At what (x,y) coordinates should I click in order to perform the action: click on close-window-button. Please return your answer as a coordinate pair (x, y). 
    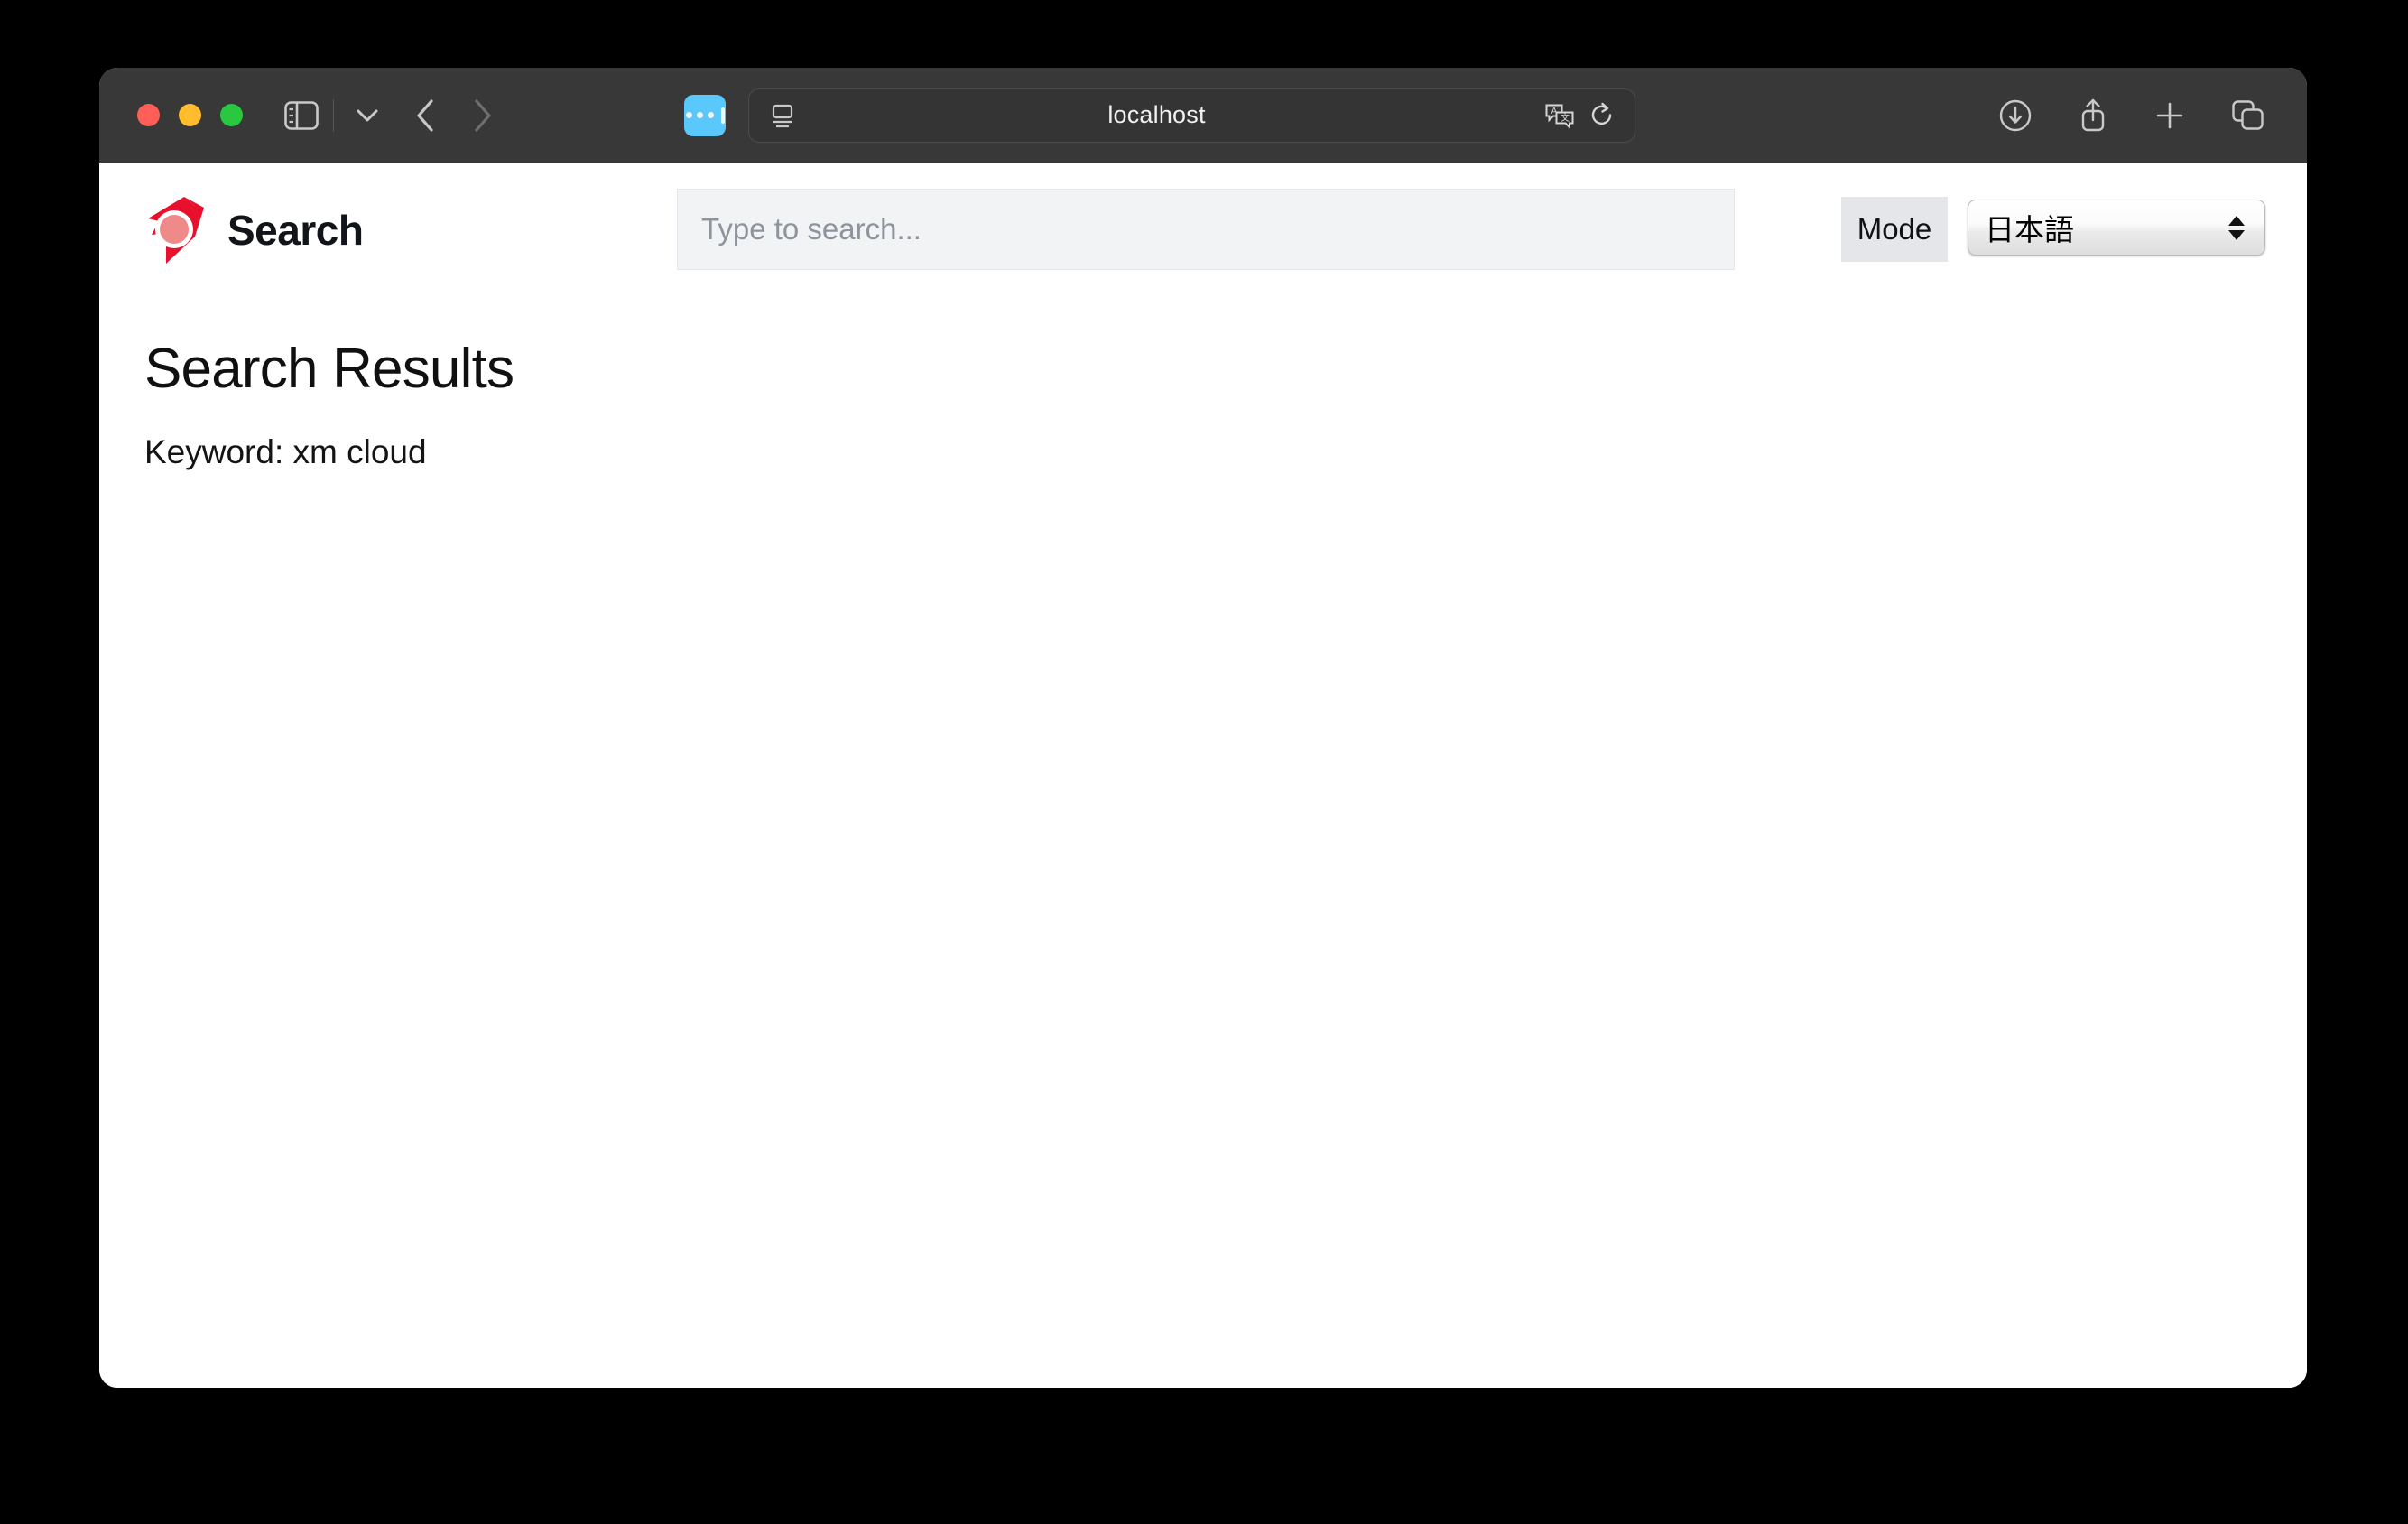
    Looking at the image, I should click on (148, 115).